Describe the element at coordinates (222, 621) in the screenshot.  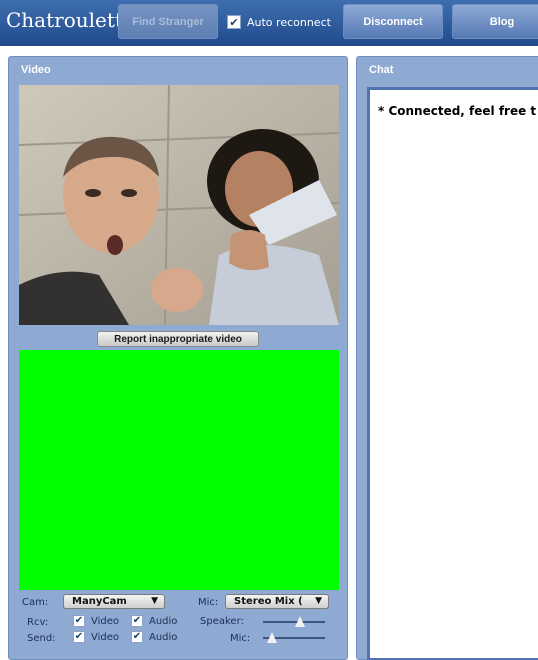
I see `speaker-label: Speaker:` at that location.